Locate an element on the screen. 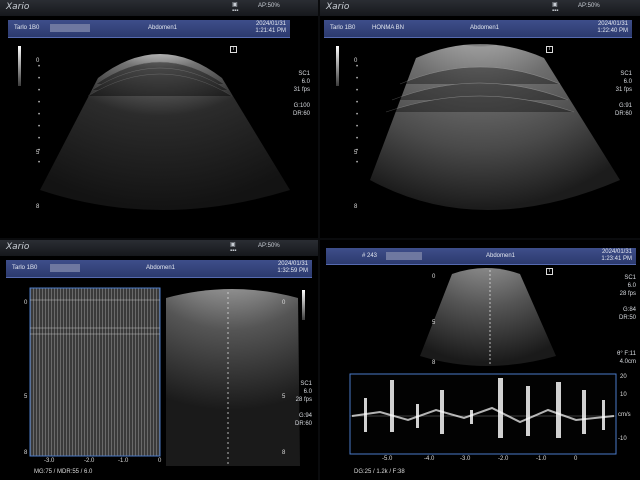 This screenshot has width=640, height=480. velocity-tick: -10 is located at coordinates (622, 439).